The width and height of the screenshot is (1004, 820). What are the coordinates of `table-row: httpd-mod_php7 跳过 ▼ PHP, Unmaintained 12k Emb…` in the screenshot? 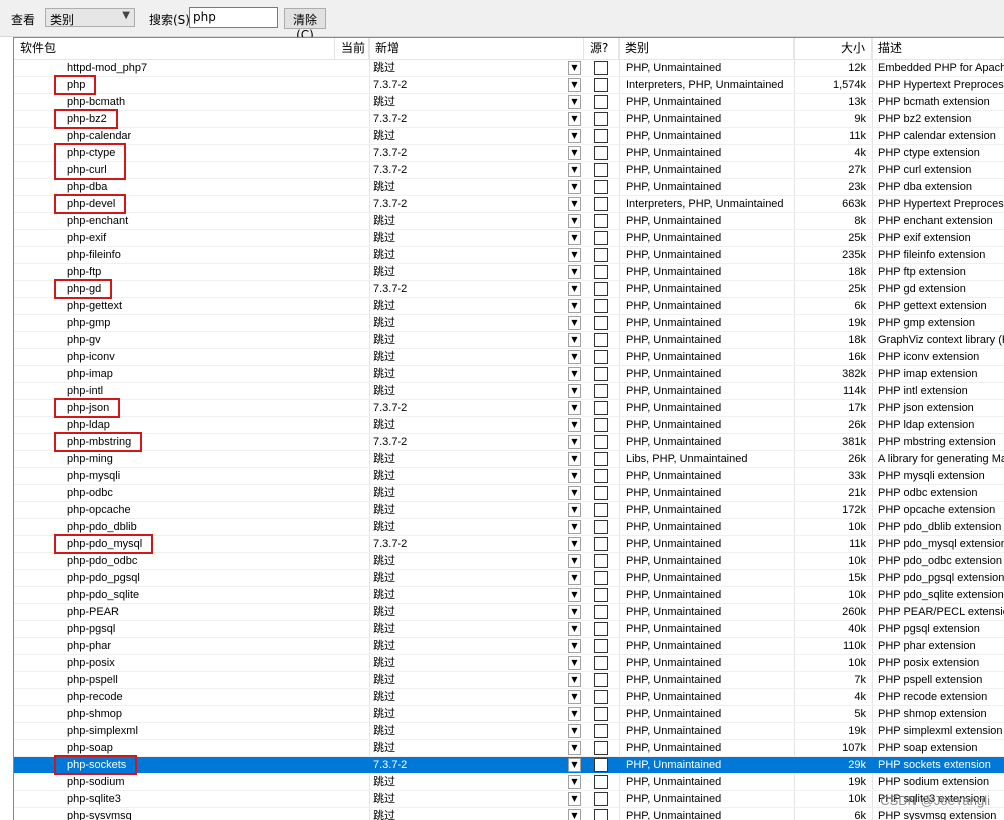 It's located at (509, 68).